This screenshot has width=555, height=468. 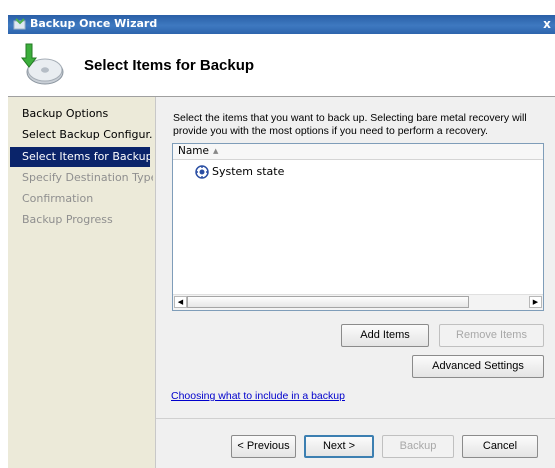 I want to click on cancel-button: Cancel, so click(x=500, y=446).